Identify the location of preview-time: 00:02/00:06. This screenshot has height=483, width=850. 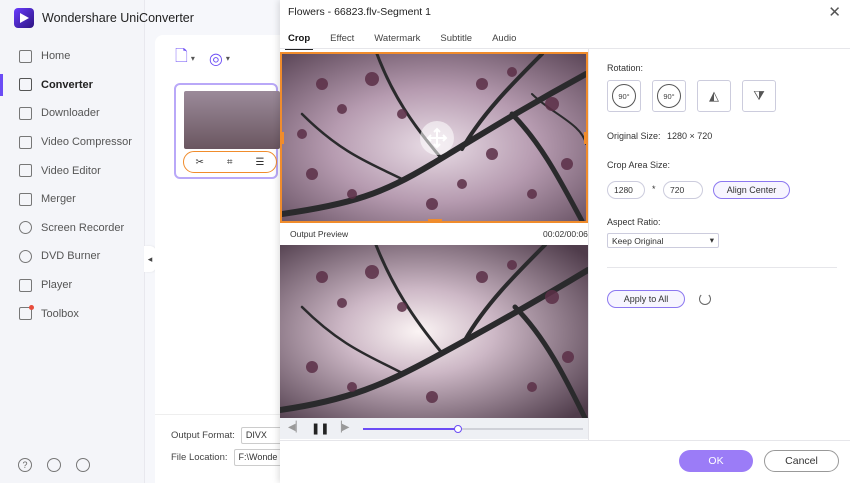
(565, 234).